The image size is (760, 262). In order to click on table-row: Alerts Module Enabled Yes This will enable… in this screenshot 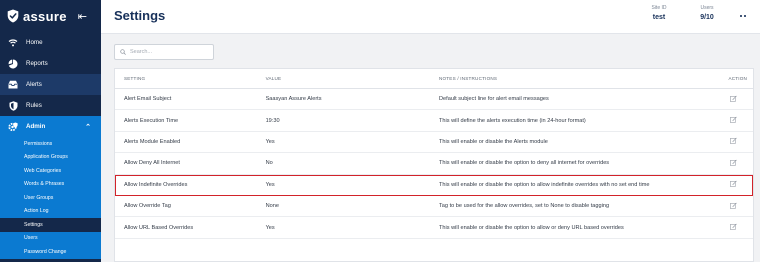, I will do `click(434, 143)`.